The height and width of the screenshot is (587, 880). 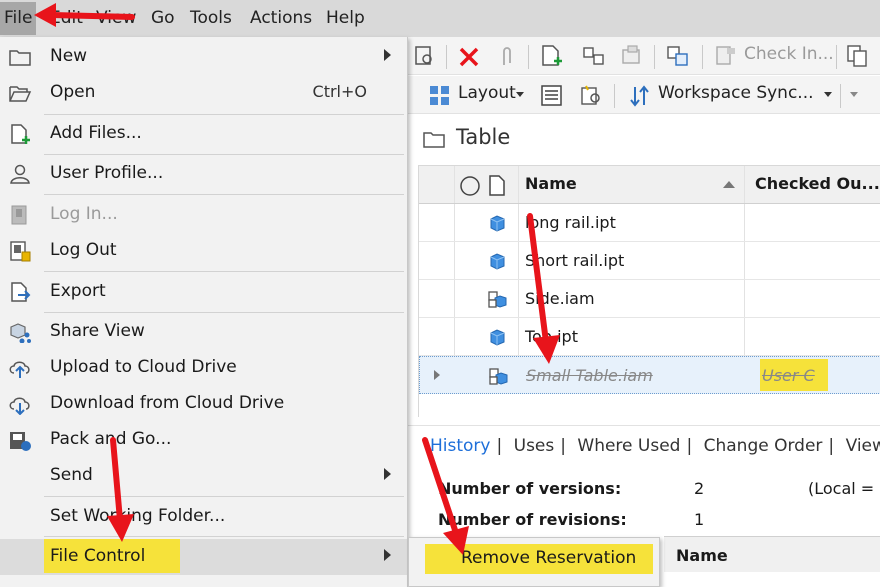 What do you see at coordinates (543, 288) in the screenshot?
I see `arrow-to-selected-row-icon` at bounding box center [543, 288].